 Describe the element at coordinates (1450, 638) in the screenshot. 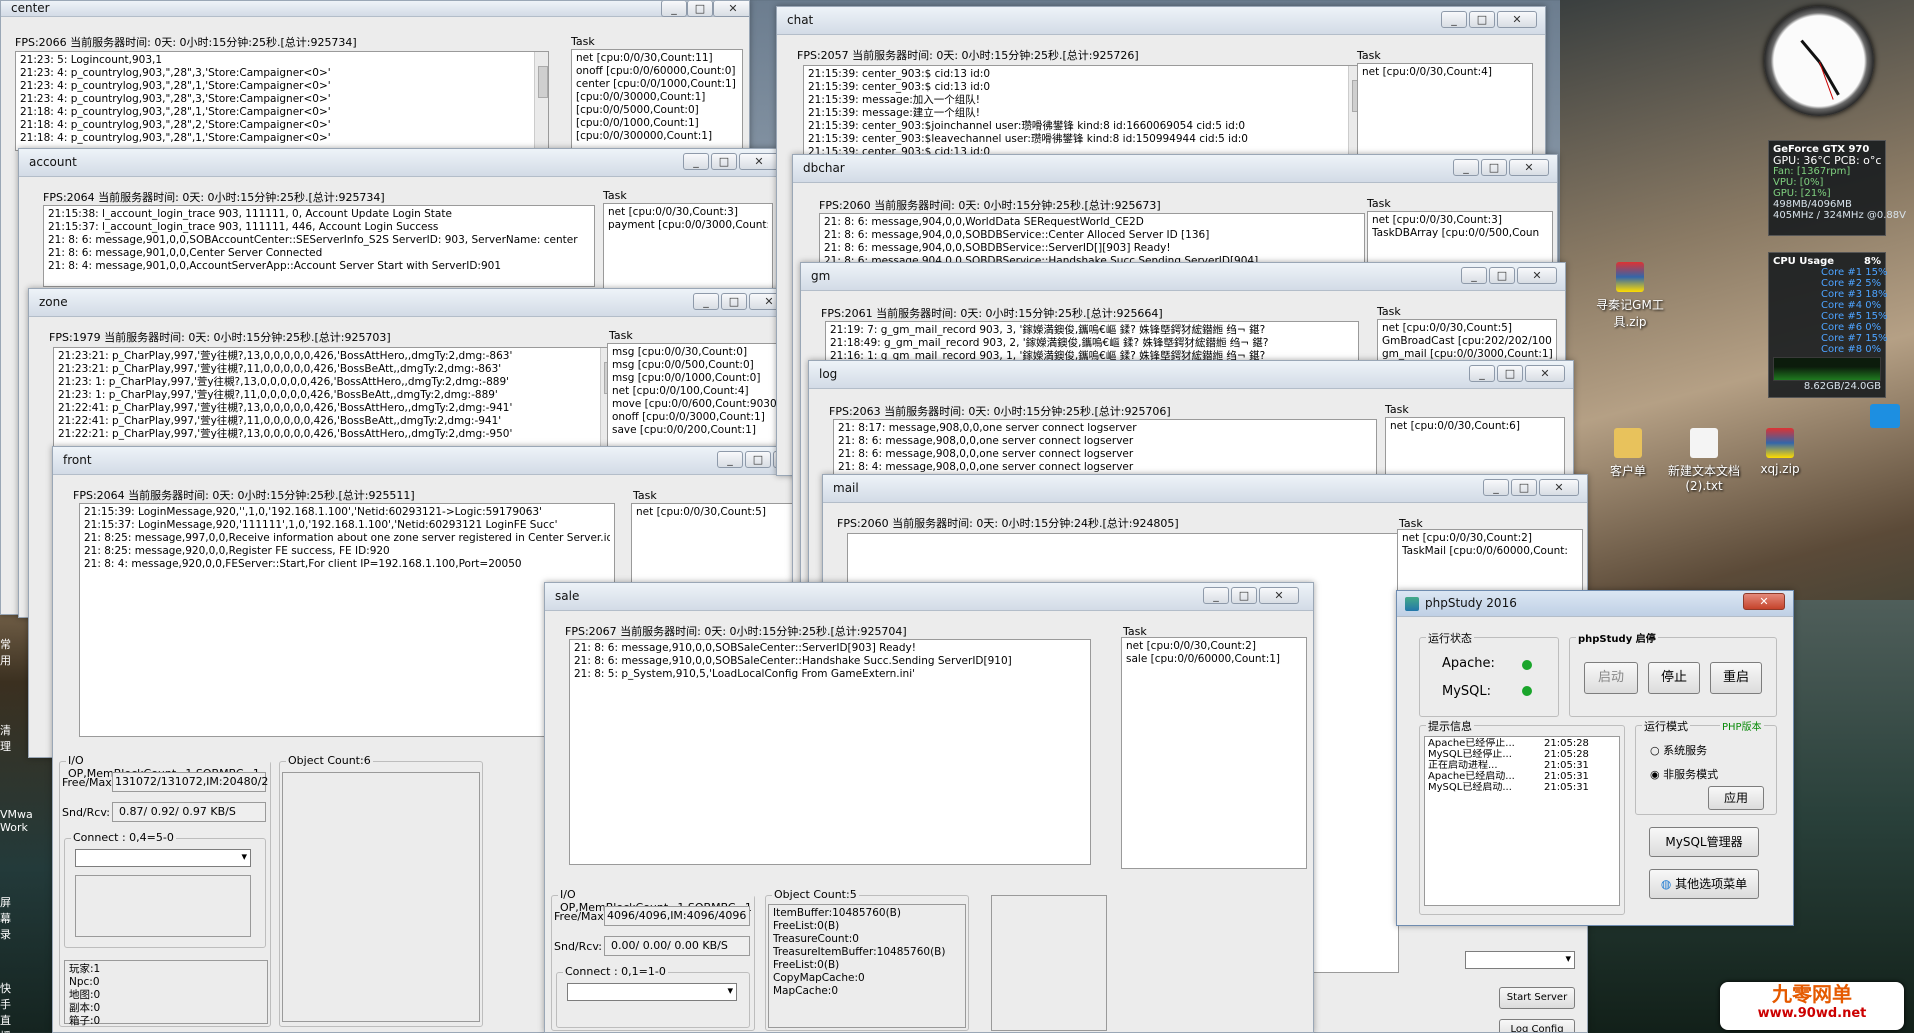

I see `status-label: 运行状态` at that location.